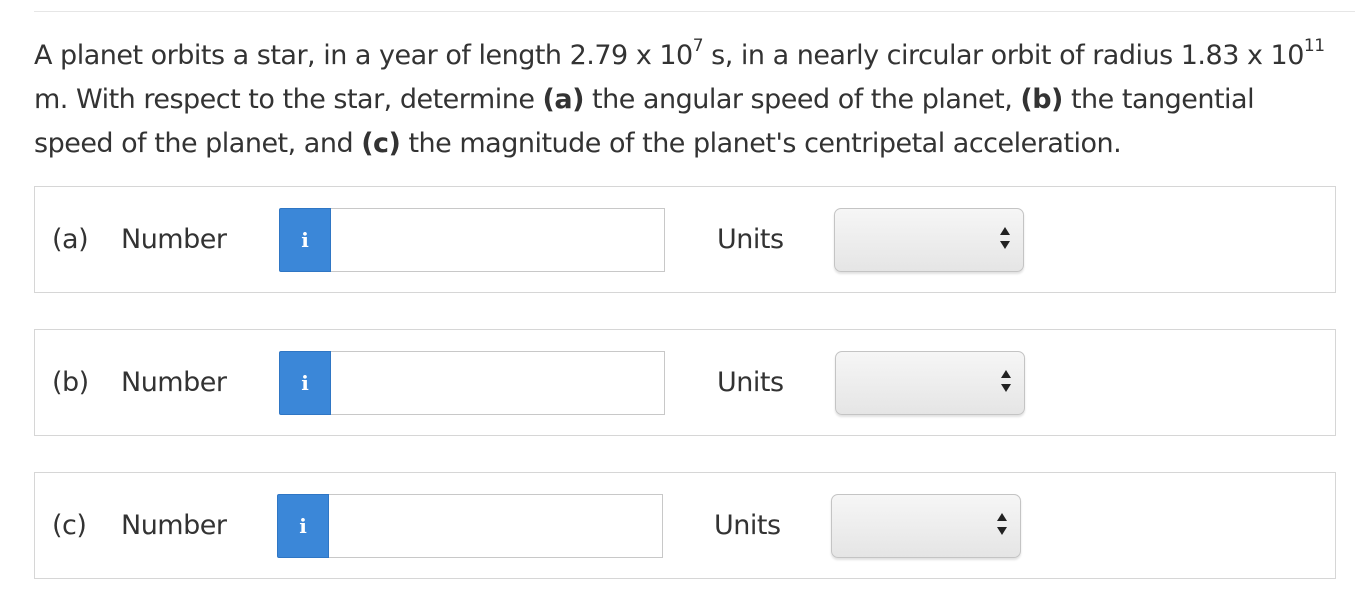 This screenshot has height=607, width=1355. What do you see at coordinates (929, 240) in the screenshot?
I see `units-select-a` at bounding box center [929, 240].